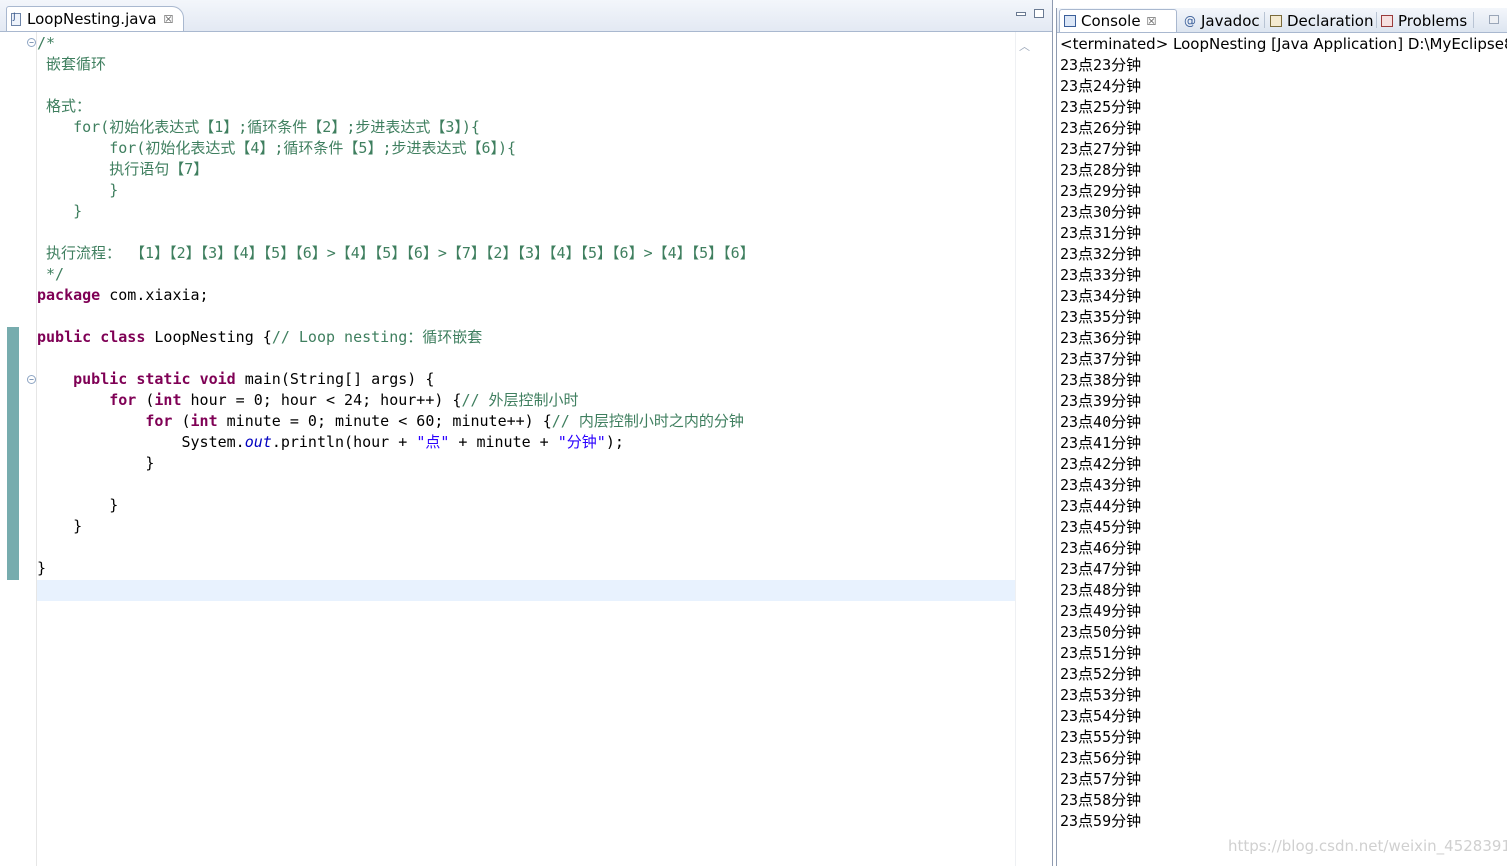 The width and height of the screenshot is (1507, 866). I want to click on tab-javadoc: @ Javadoc, so click(1222, 20).